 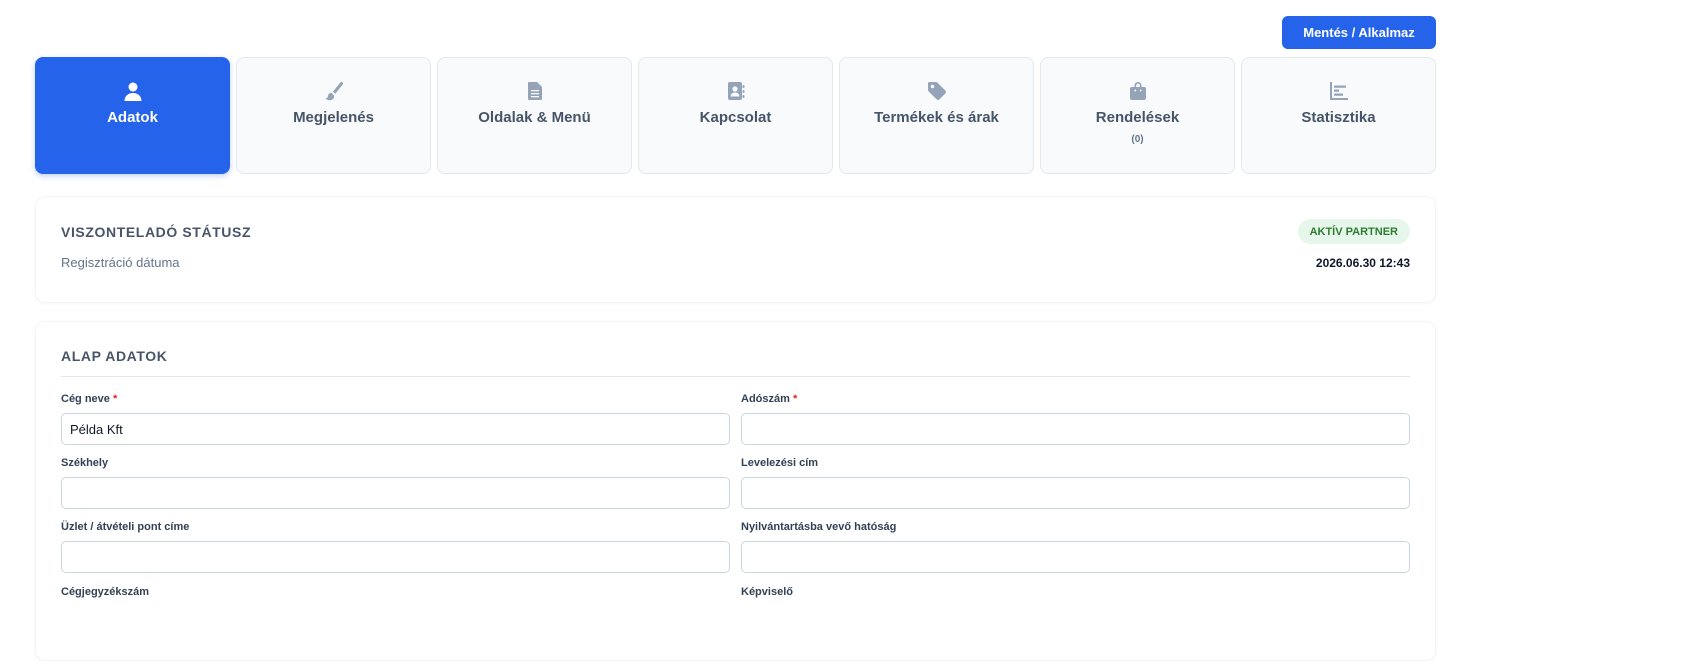 What do you see at coordinates (1339, 91) in the screenshot?
I see `bar-chart-icon` at bounding box center [1339, 91].